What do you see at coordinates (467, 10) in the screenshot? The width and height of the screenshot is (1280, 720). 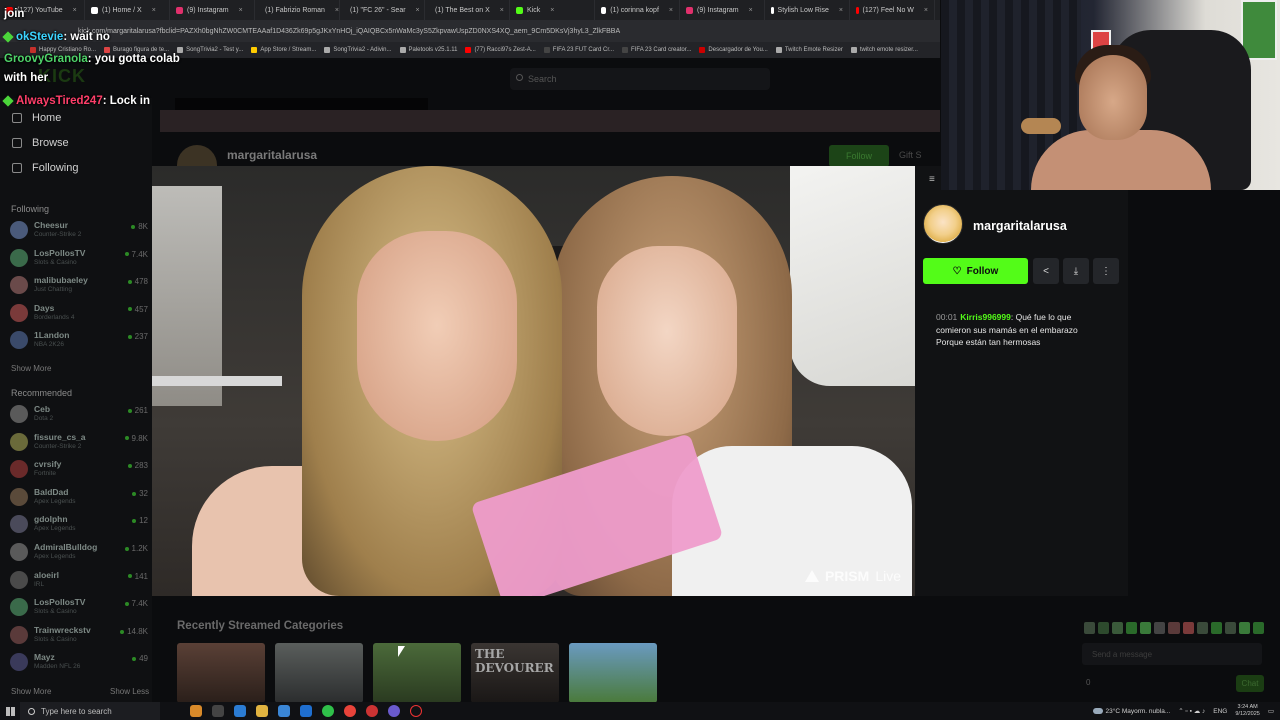 I see `browser-tab: (1) The Best on X ×` at bounding box center [467, 10].